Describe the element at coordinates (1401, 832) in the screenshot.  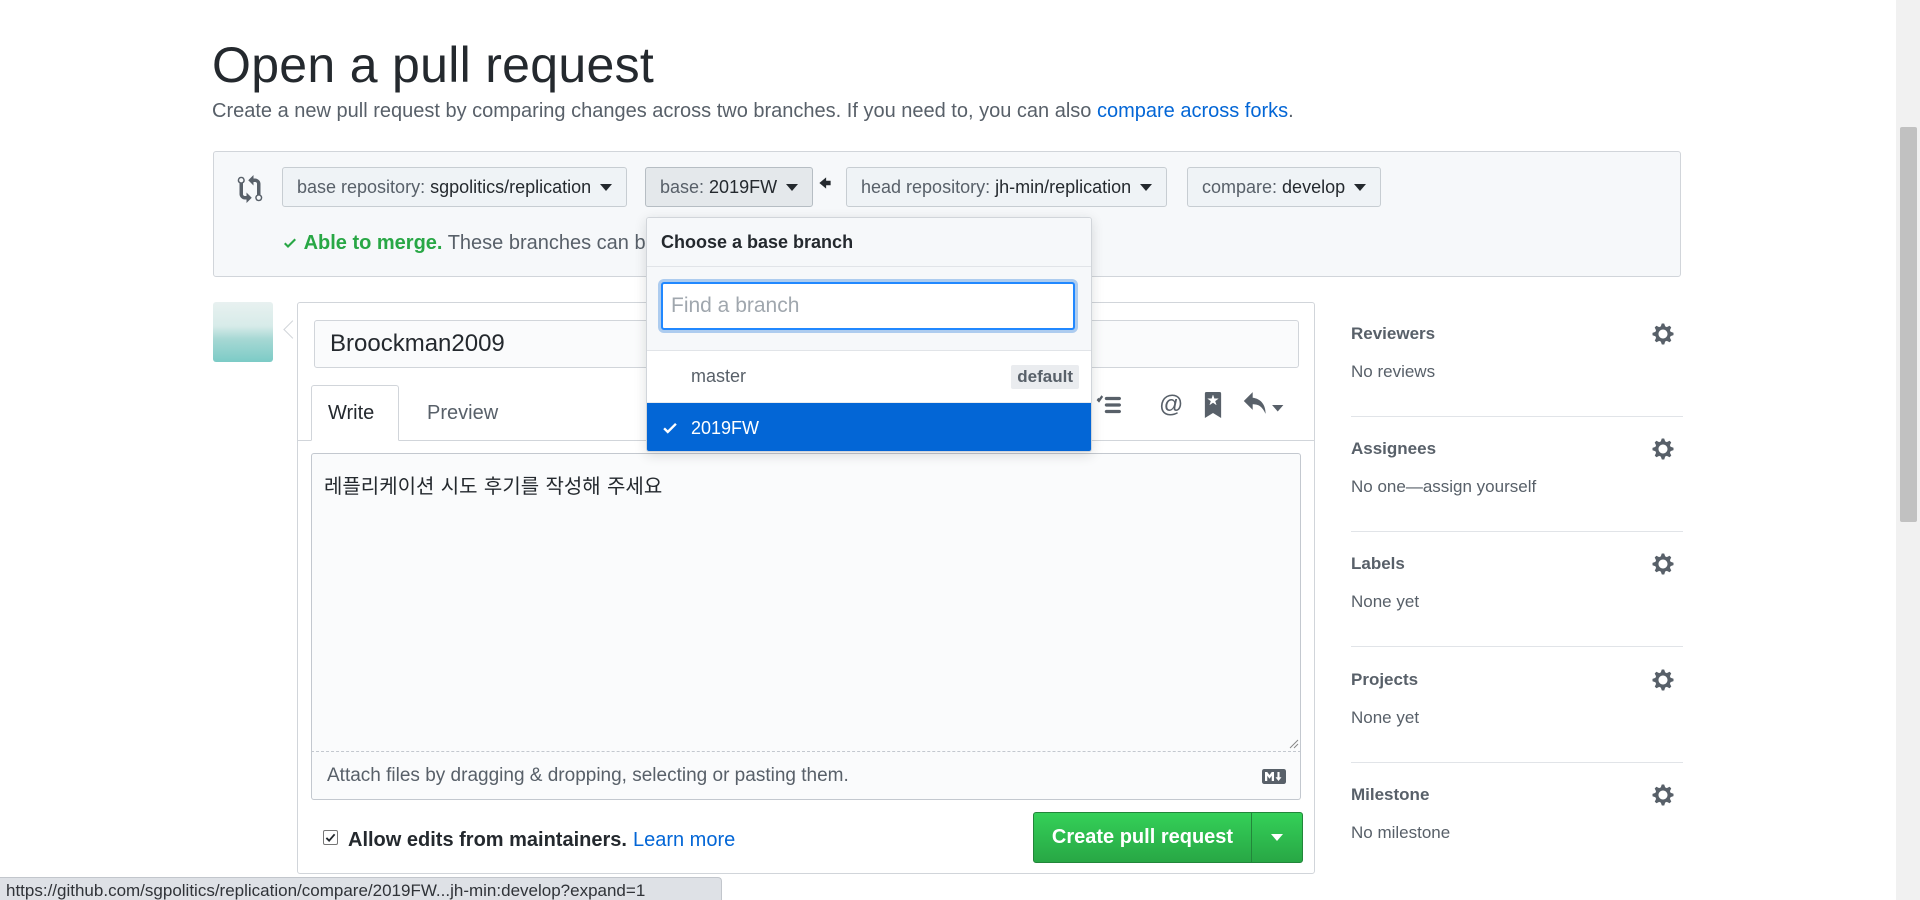
I see `sidebar-value: No milestone` at that location.